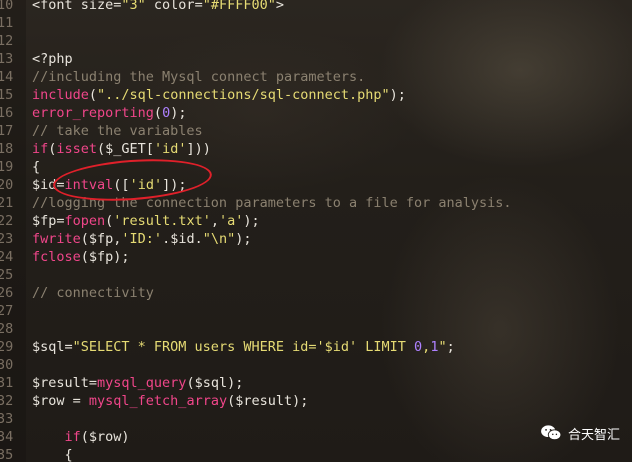  What do you see at coordinates (316, 419) in the screenshot?
I see `code-line: 33` at bounding box center [316, 419].